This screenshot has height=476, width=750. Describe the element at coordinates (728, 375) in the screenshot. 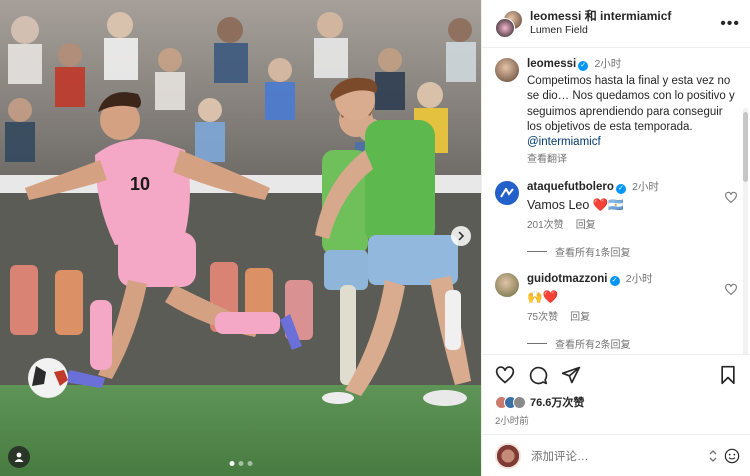

I see `save-bookmark-icon` at that location.